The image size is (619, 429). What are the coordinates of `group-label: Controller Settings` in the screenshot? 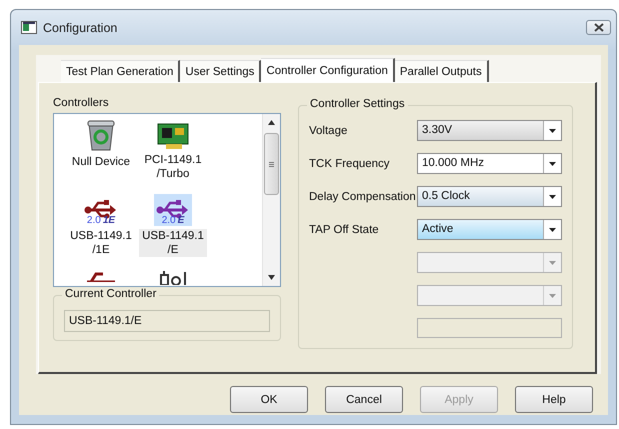 It's located at (357, 104).